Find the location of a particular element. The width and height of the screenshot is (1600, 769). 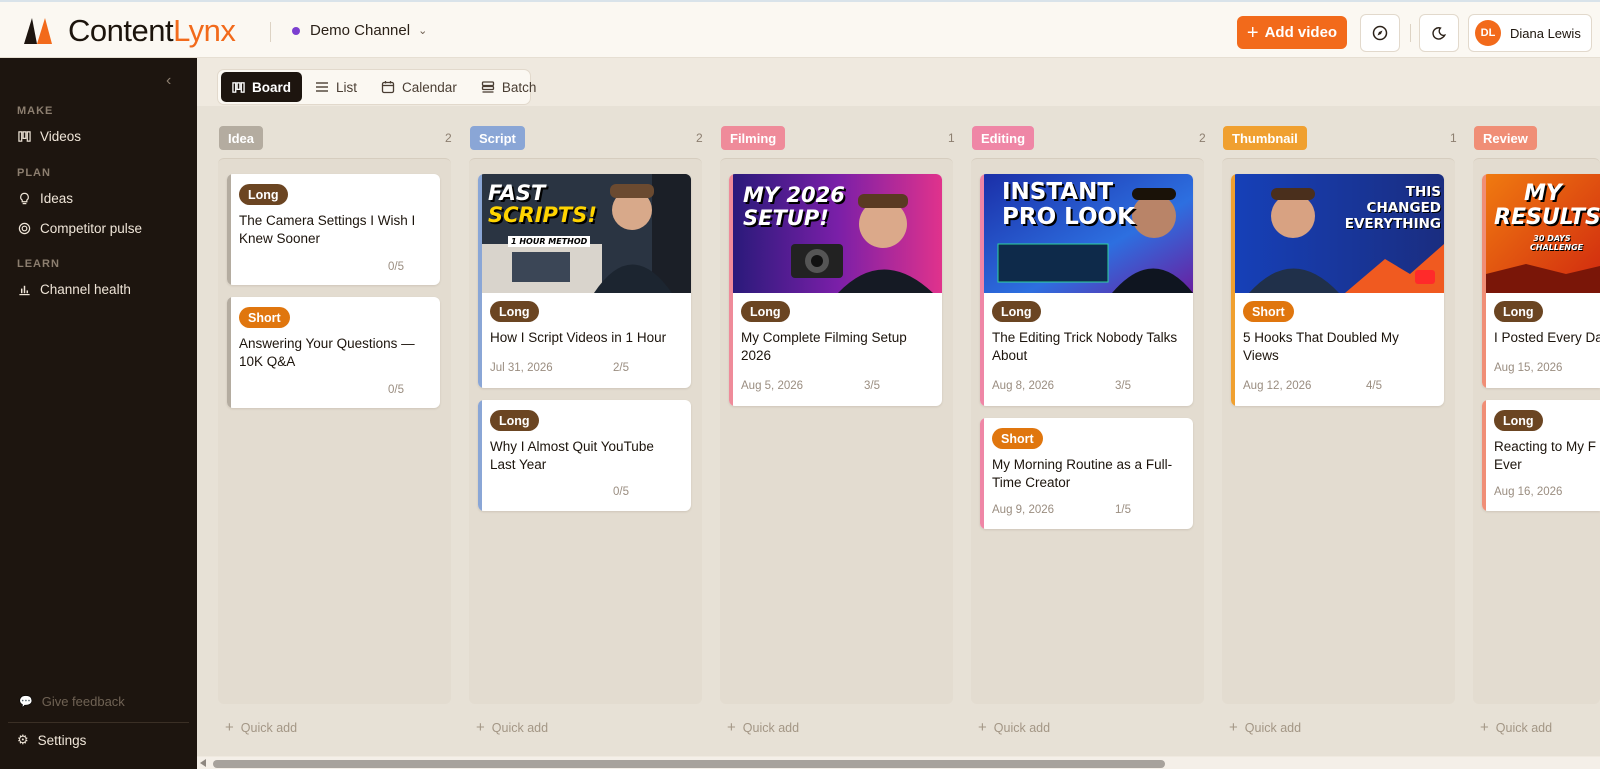

user-name: Diana Lewis is located at coordinates (1545, 33).